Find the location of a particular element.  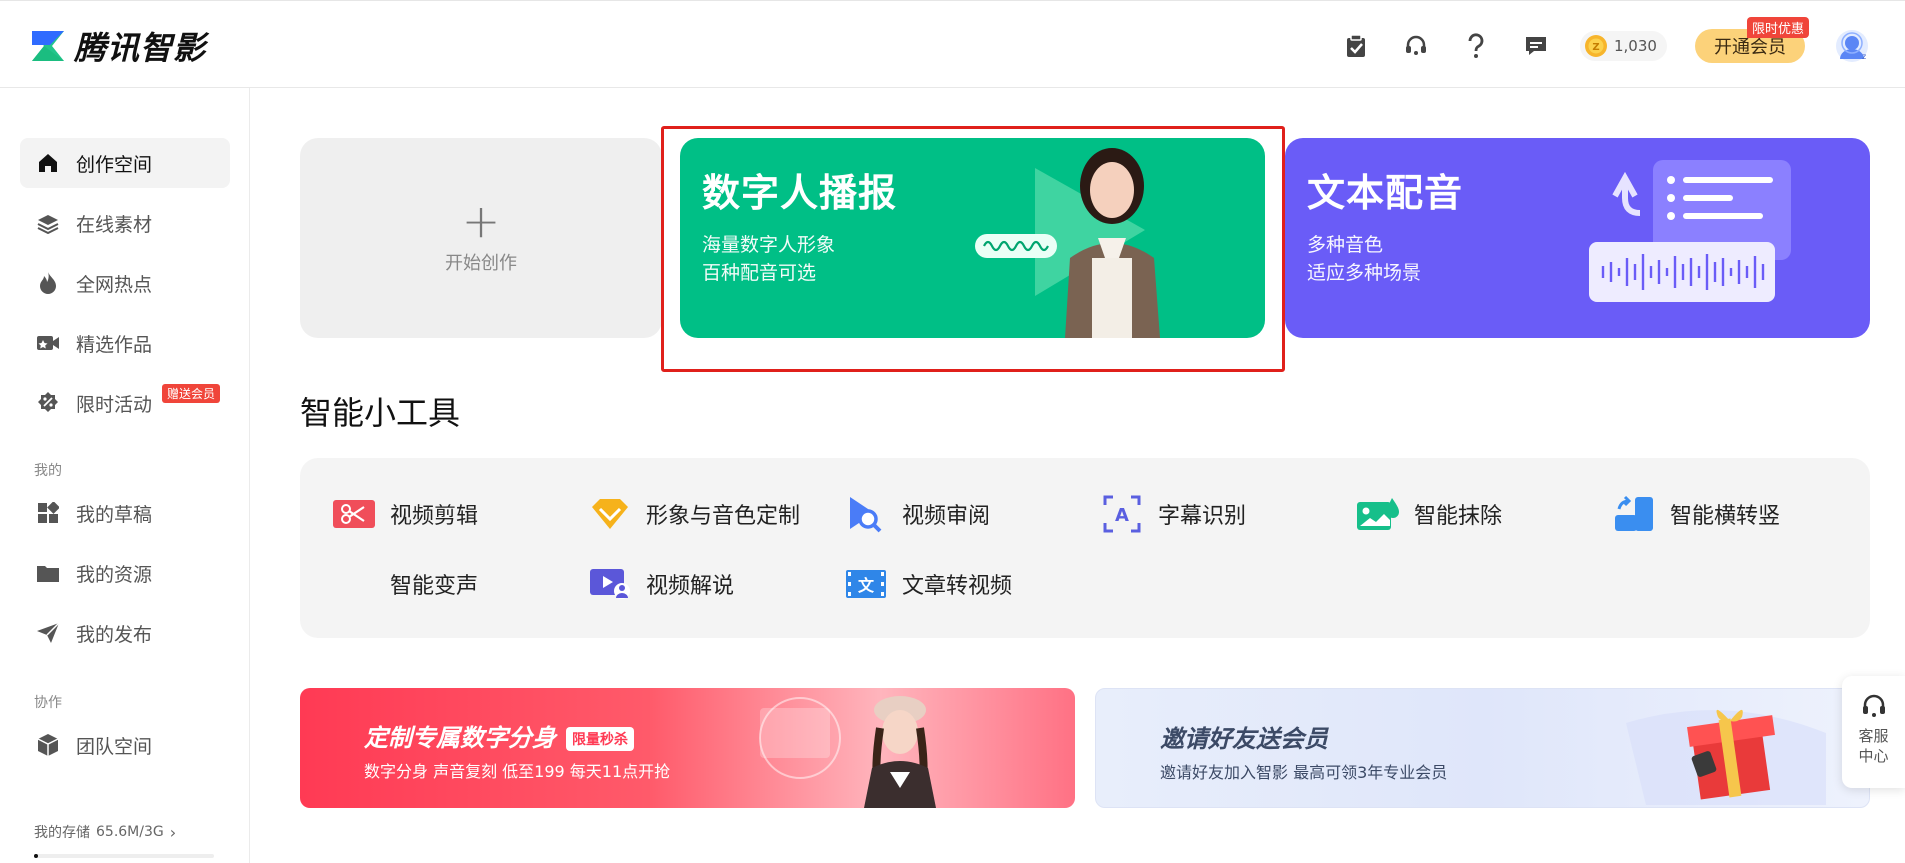

banner-title-text: 定制专属数字分身 is located at coordinates (460, 738).